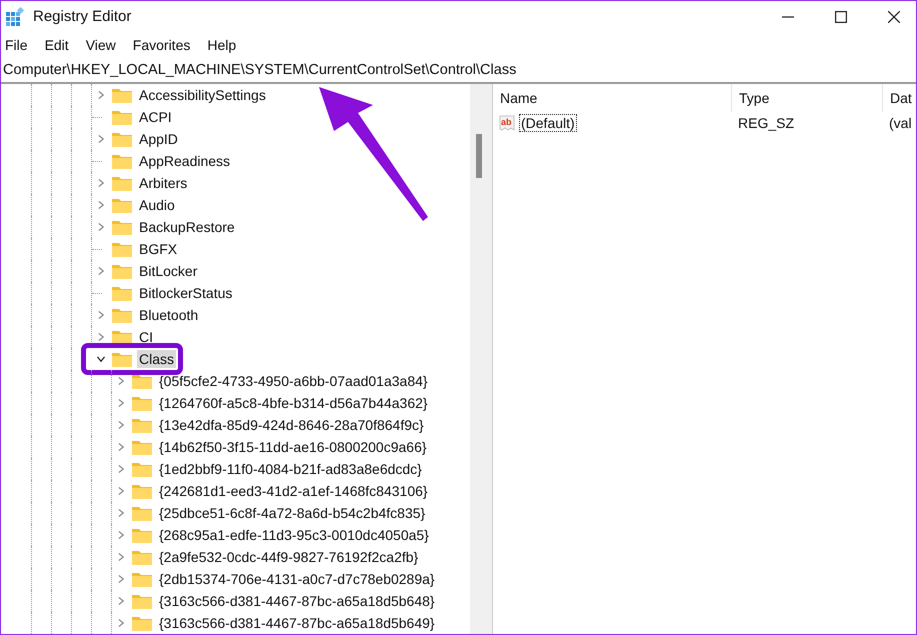 The width and height of the screenshot is (917, 635). Describe the element at coordinates (807, 98) in the screenshot. I see `column-header: Type` at that location.